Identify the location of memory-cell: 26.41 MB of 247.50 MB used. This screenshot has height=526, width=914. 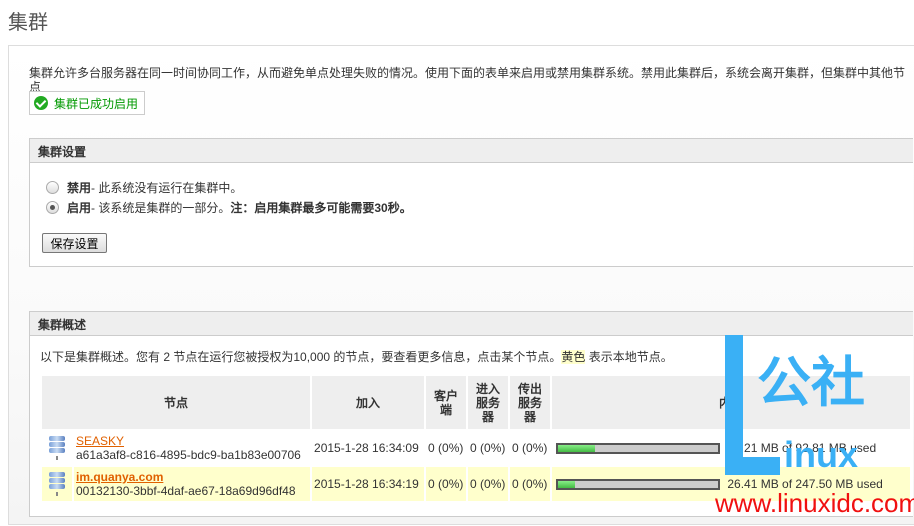
(731, 484).